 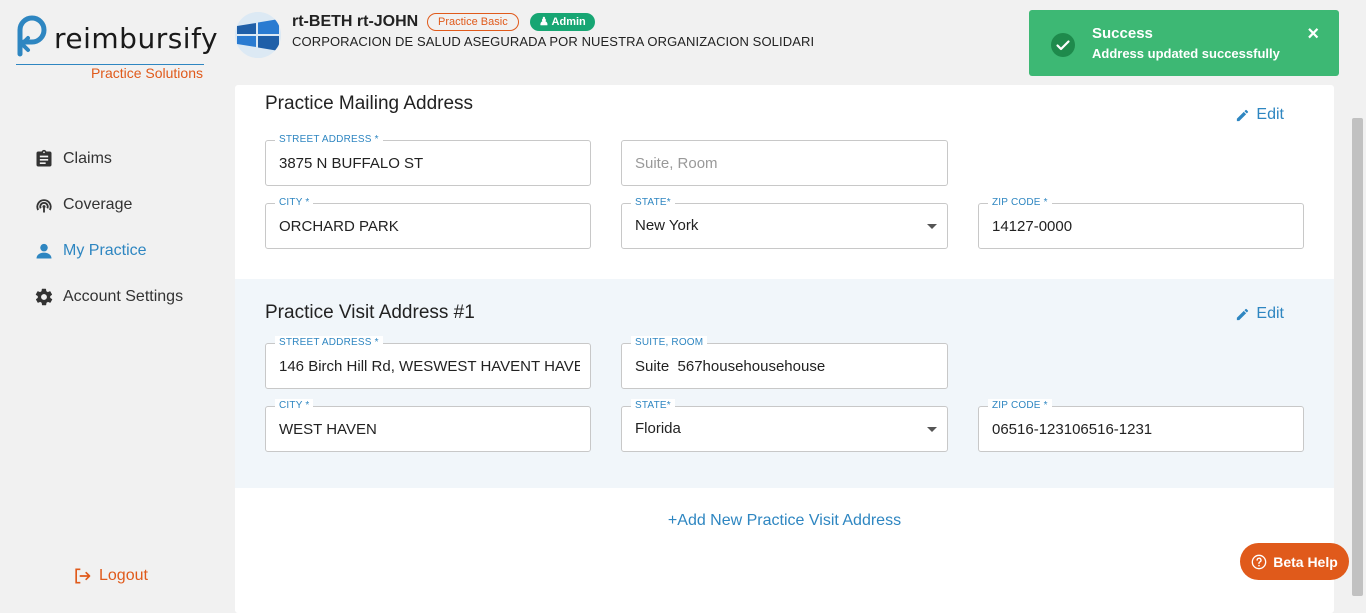 I want to click on avatar, so click(x=258, y=35).